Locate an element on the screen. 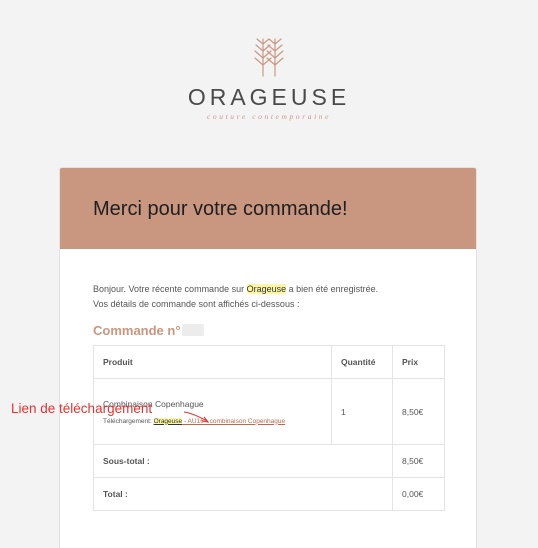 The height and width of the screenshot is (548, 538). intro-shop-name: Orageuse is located at coordinates (266, 289).